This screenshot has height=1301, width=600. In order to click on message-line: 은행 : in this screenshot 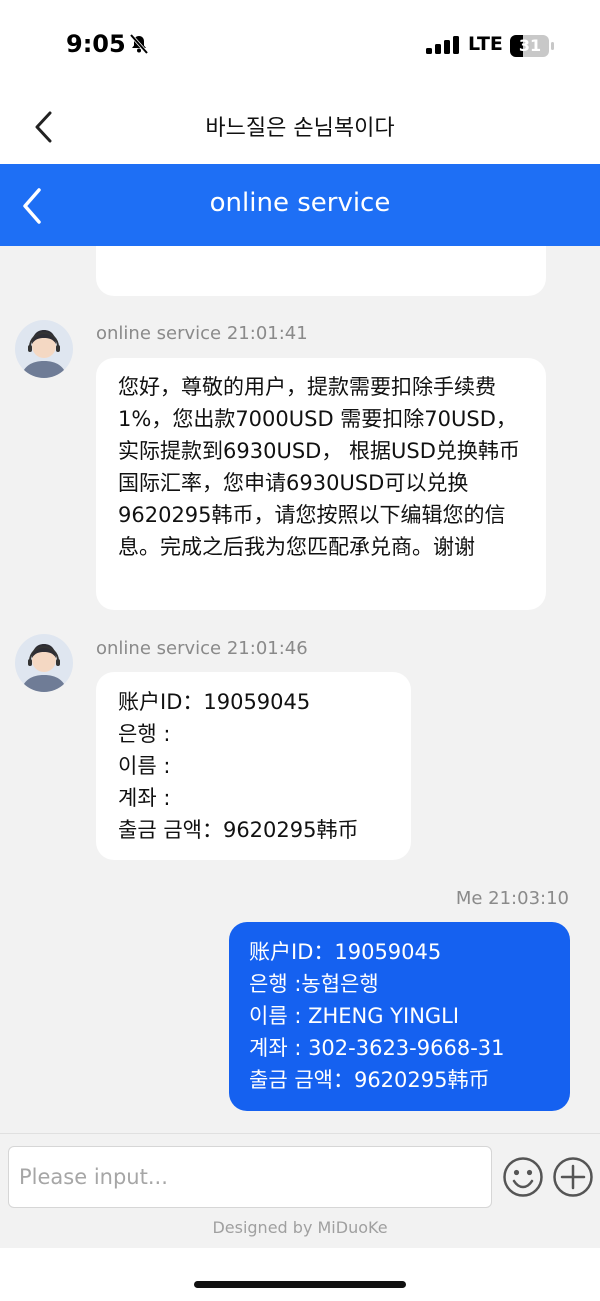, I will do `click(144, 734)`.